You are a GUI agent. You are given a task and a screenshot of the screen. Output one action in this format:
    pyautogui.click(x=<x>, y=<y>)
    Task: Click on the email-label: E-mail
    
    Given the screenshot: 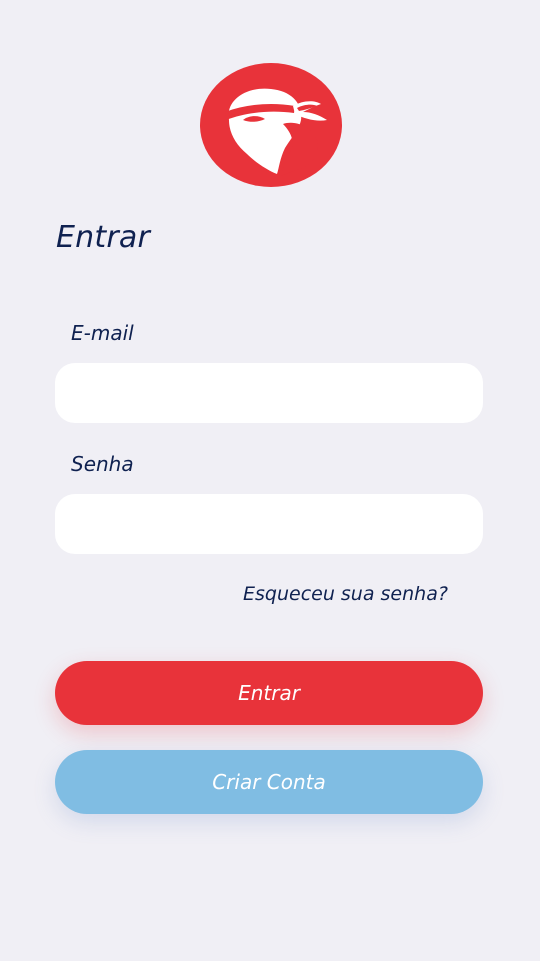 What is the action you would take?
    pyautogui.click(x=102, y=333)
    